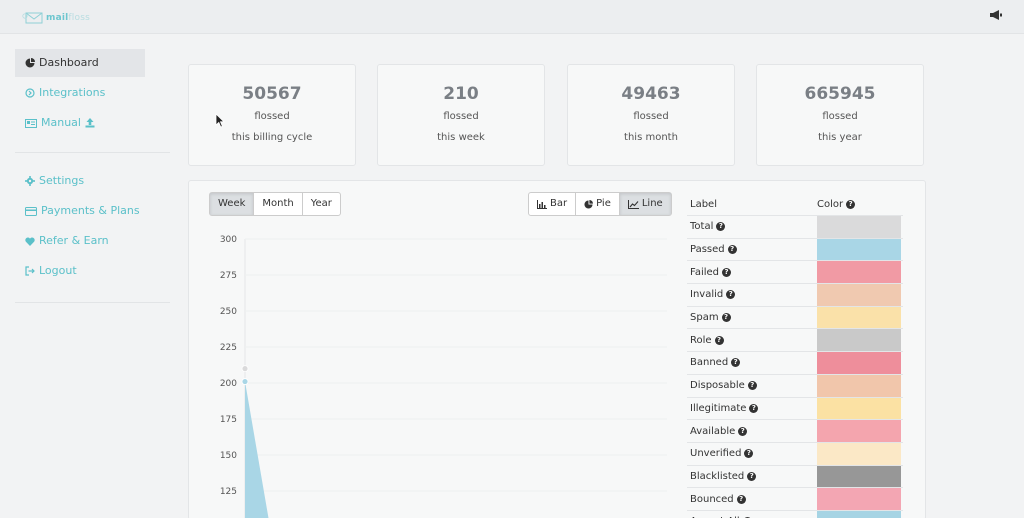 The height and width of the screenshot is (518, 1024). Describe the element at coordinates (245, 369) in the screenshot. I see `data-point-total` at that location.